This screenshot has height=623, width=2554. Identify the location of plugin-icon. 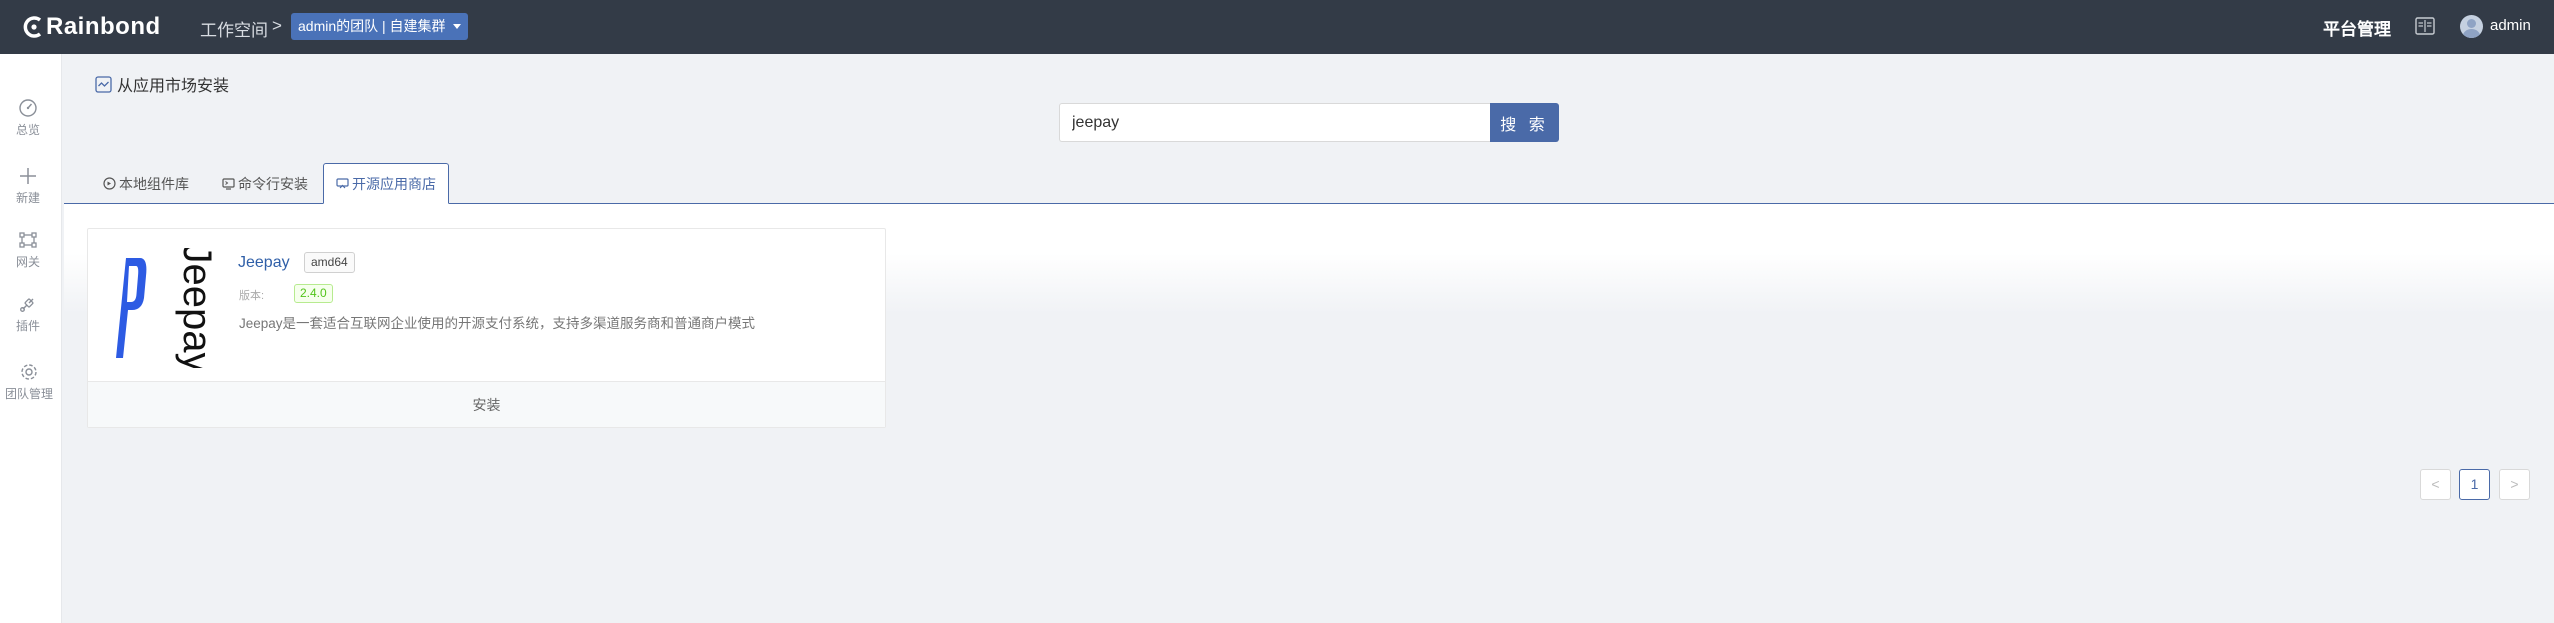
(27, 305).